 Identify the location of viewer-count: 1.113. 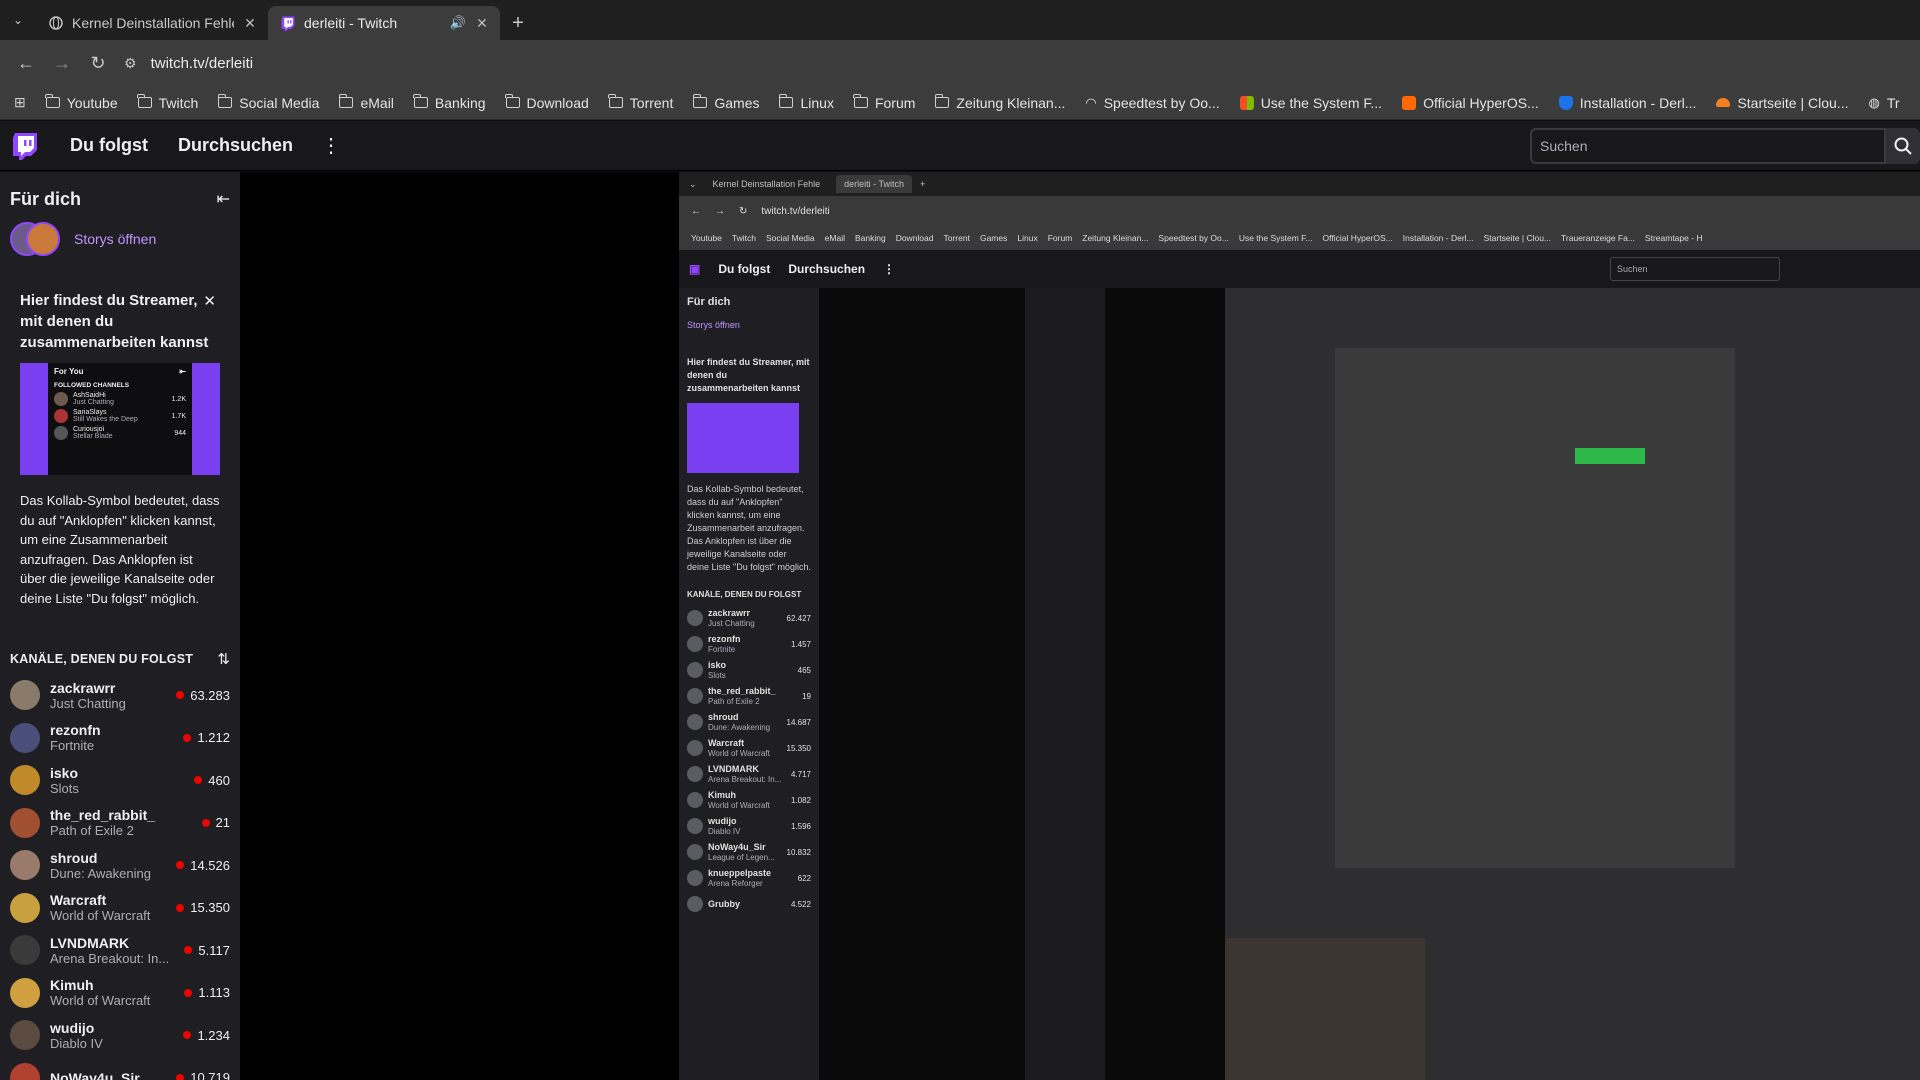
(207, 992).